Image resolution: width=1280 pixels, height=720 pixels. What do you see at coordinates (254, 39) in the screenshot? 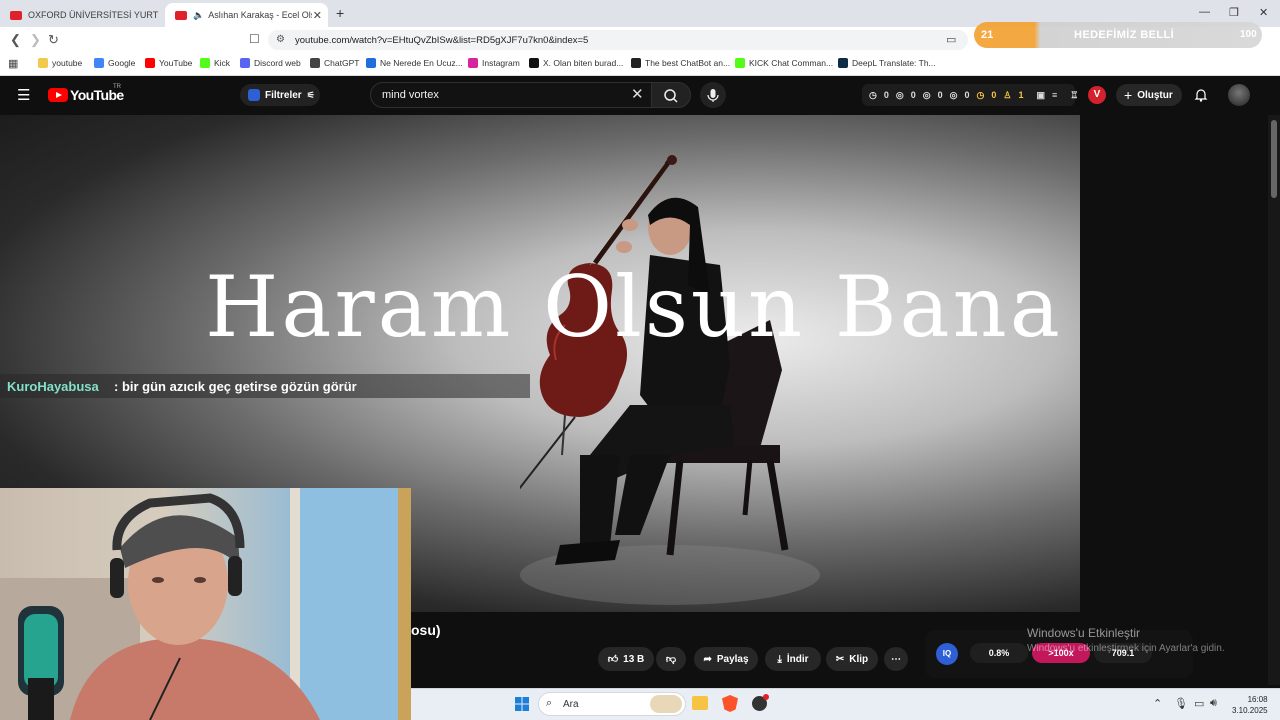
I see `bookmark-icon: ☐` at bounding box center [254, 39].